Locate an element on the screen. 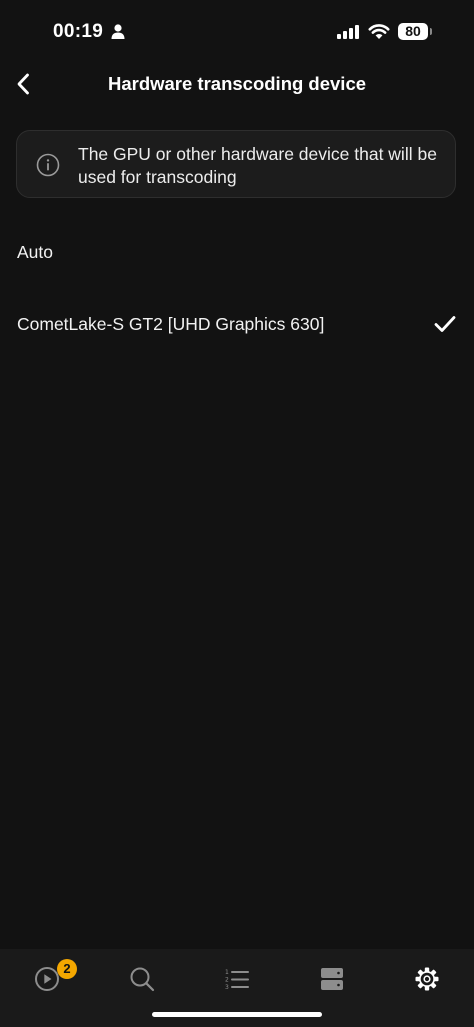 The image size is (474, 1027). tab-playlists: 1 2 3 is located at coordinates (237, 979).